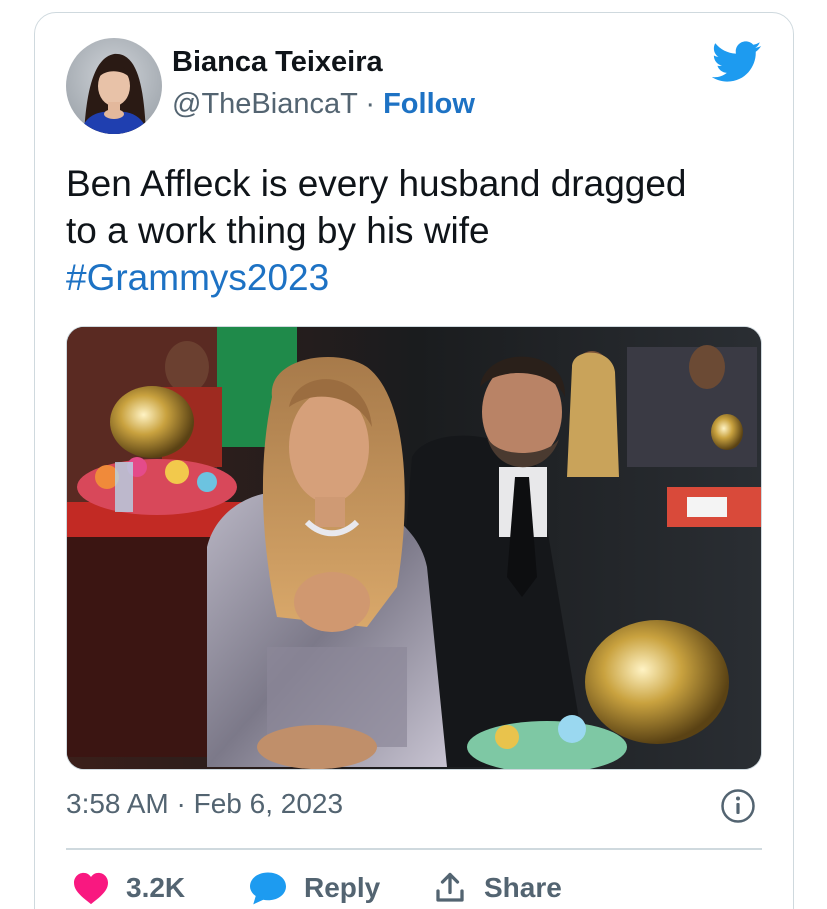 The width and height of the screenshot is (827, 909). I want to click on author-handle-row: @TheBiancaT · Follow, so click(323, 104).